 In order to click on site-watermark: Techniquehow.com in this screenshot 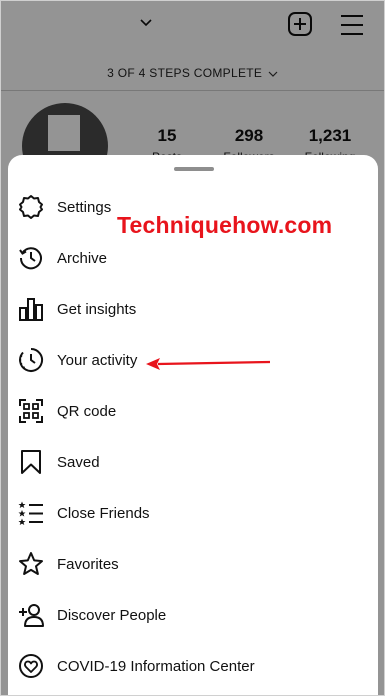, I will do `click(225, 225)`.